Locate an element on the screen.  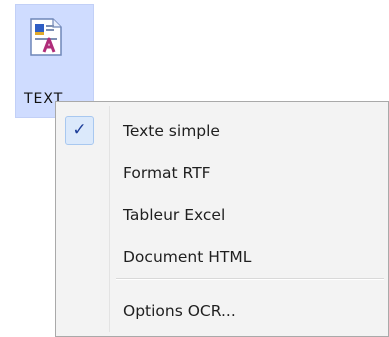
menu-item-texte-simple: ✓ Texte simple is located at coordinates (222, 131).